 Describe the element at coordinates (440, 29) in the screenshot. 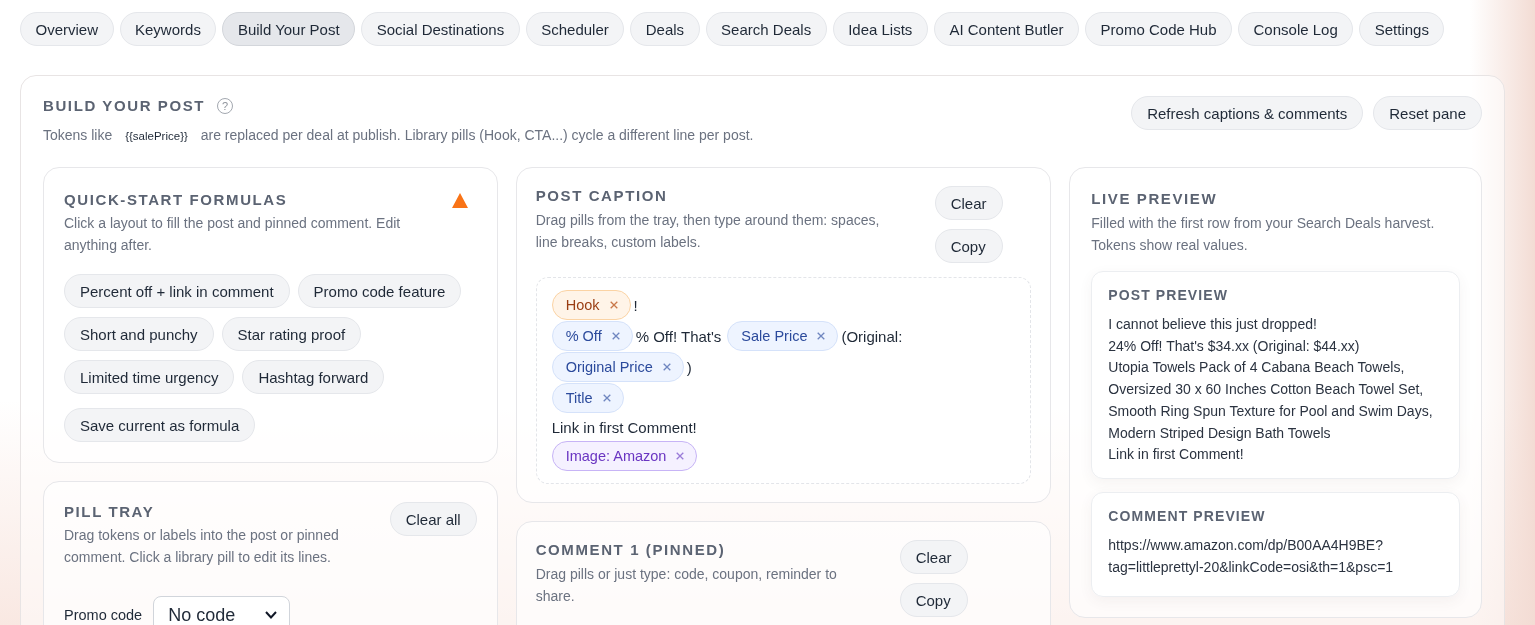

I see `tab: Social Destinations` at that location.